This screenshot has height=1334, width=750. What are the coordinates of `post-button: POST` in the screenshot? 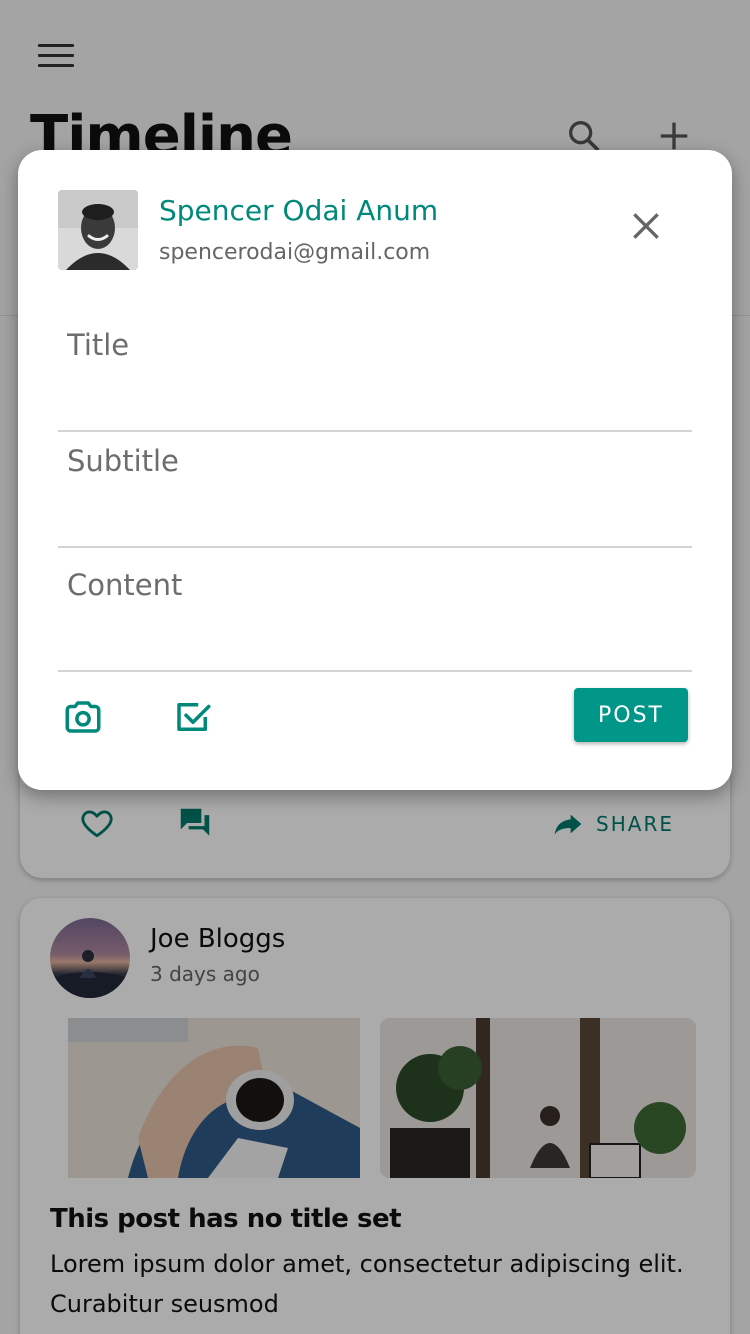 It's located at (631, 715).